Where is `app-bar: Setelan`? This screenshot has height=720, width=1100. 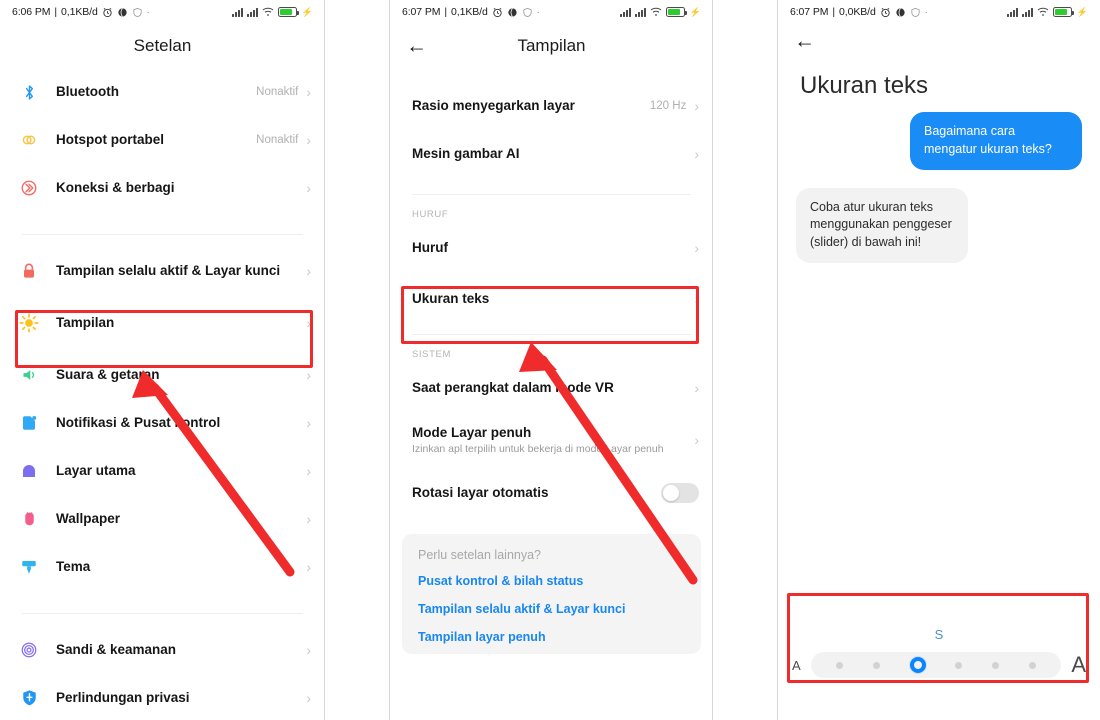 app-bar: Setelan is located at coordinates (162, 46).